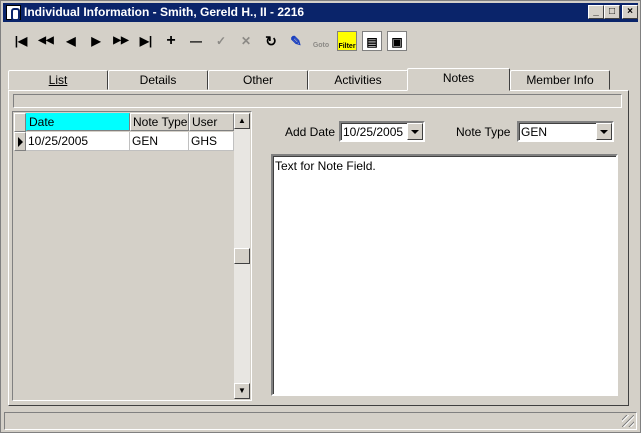  I want to click on scroll-down-icon: ▼, so click(242, 391).